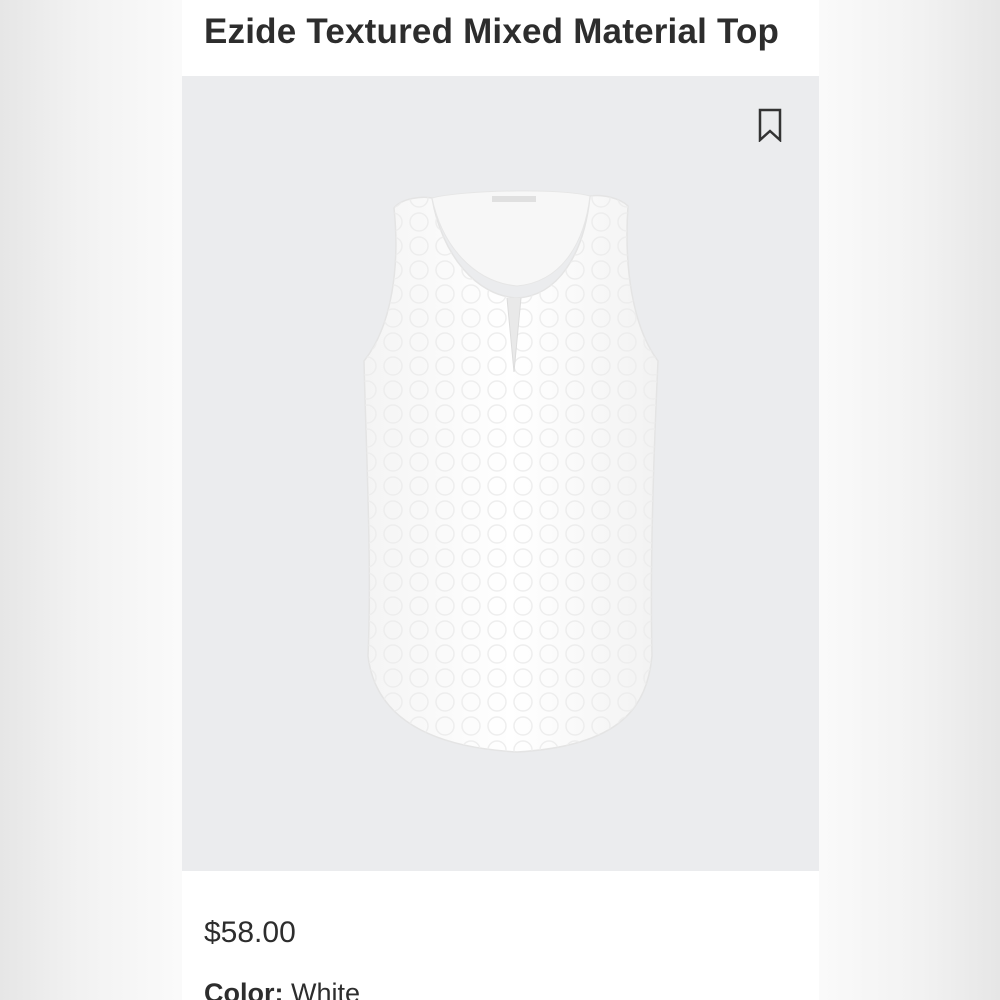  I want to click on bookmark-button, so click(770, 125).